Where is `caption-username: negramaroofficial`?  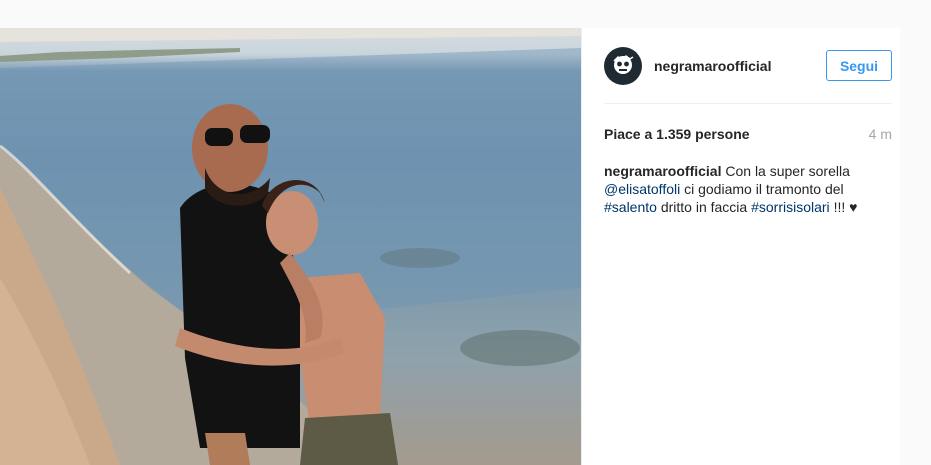 caption-username: negramaroofficial is located at coordinates (662, 171).